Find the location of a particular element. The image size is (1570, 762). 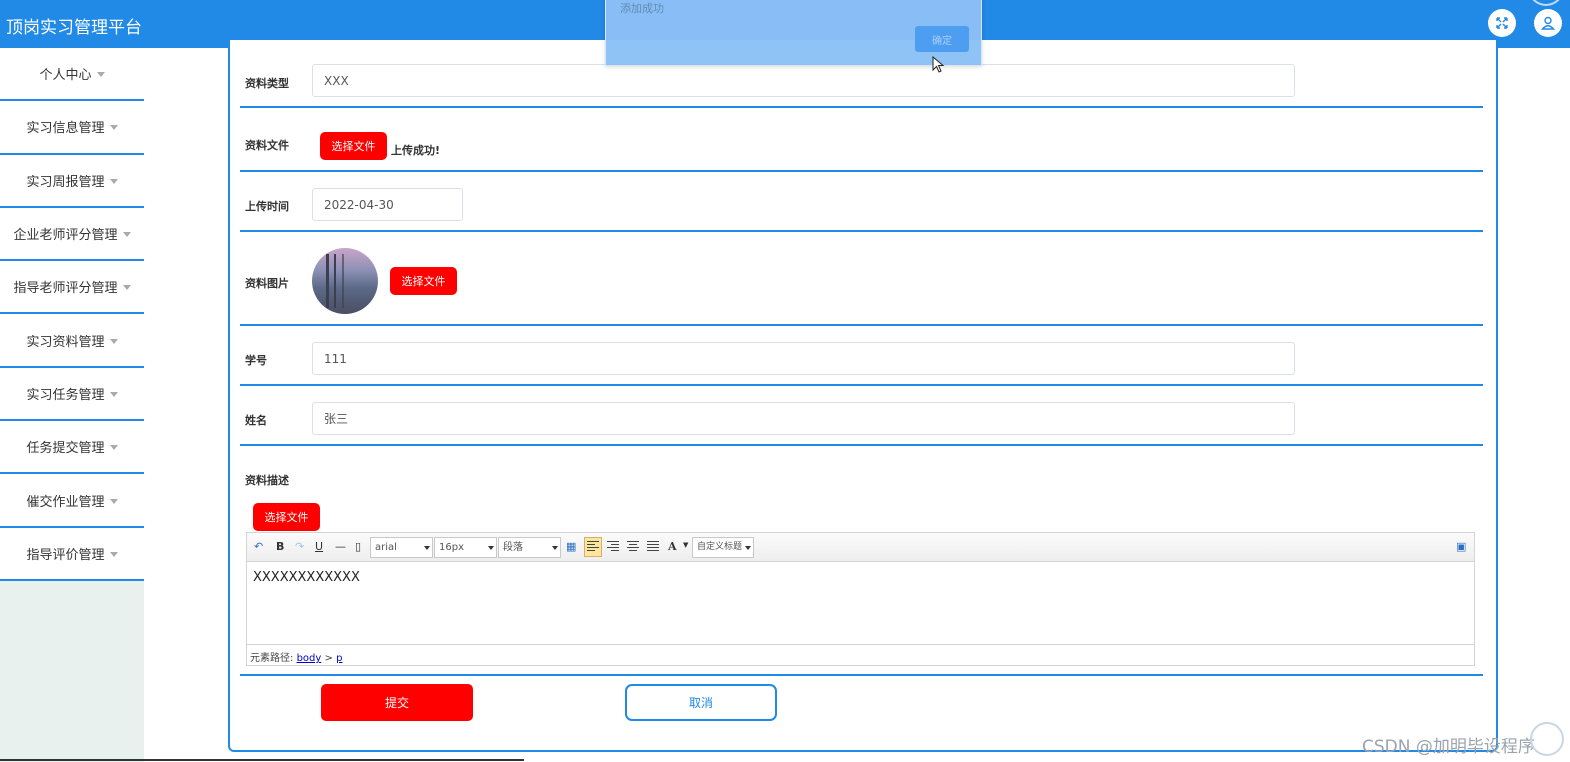

element-path-body-link: body is located at coordinates (309, 658).